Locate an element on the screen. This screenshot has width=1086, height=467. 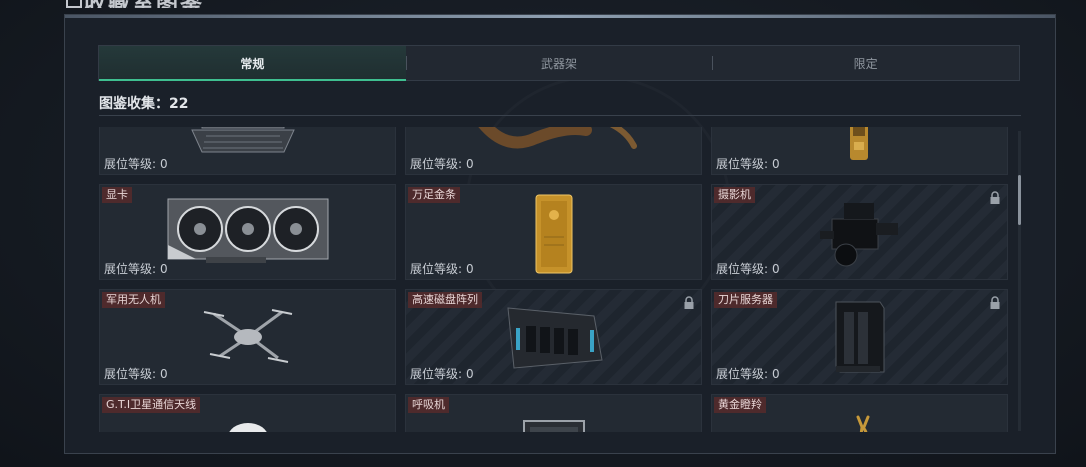
horn-icon is located at coordinates (557, 138).